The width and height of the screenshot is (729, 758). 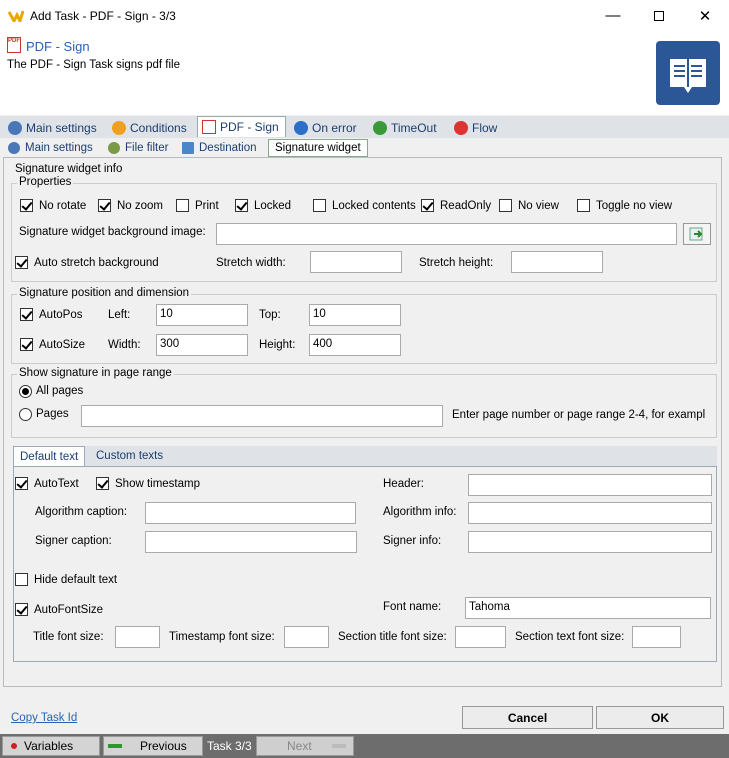 I want to click on tab-custom-texts: Custom texts, so click(x=129, y=456).